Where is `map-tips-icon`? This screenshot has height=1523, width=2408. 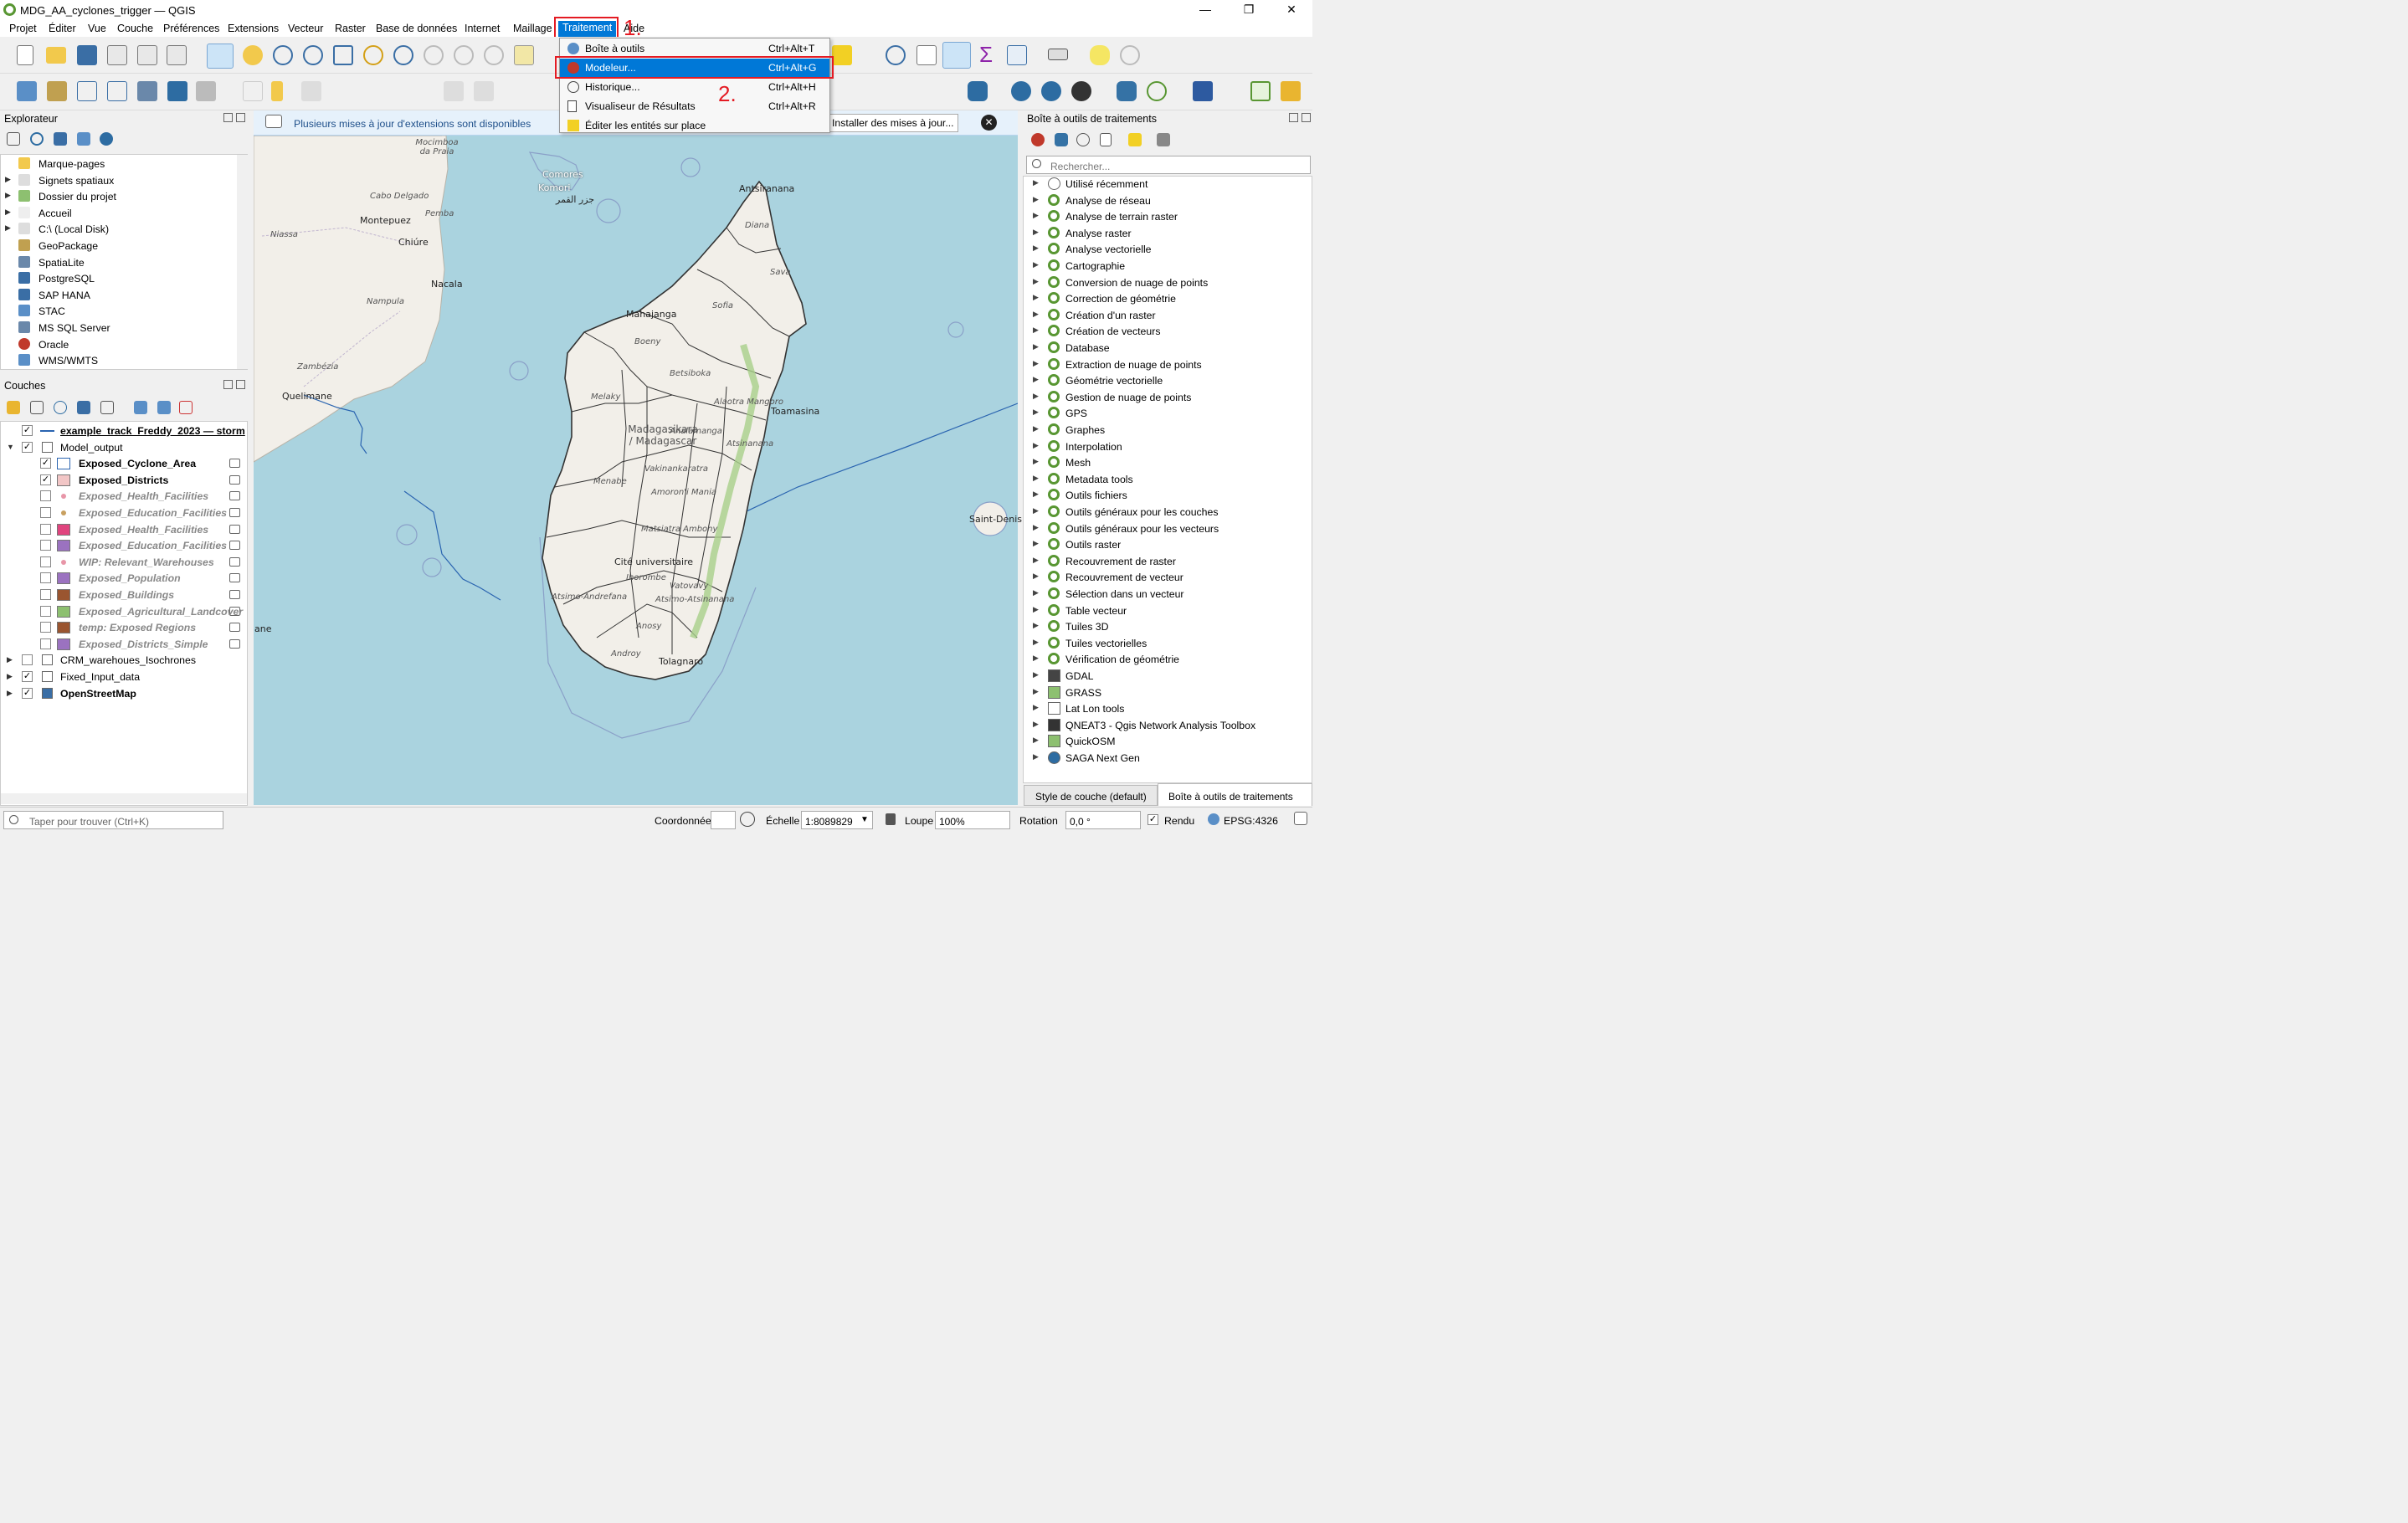 map-tips-icon is located at coordinates (1100, 55).